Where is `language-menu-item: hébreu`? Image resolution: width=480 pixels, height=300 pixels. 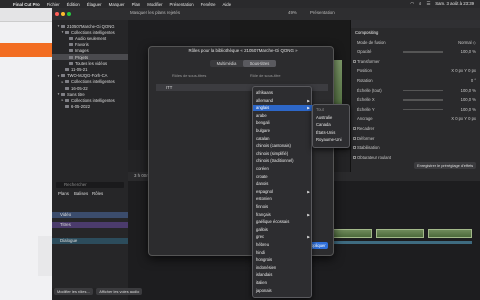 language-menu-item: hébreu is located at coordinates (283, 245).